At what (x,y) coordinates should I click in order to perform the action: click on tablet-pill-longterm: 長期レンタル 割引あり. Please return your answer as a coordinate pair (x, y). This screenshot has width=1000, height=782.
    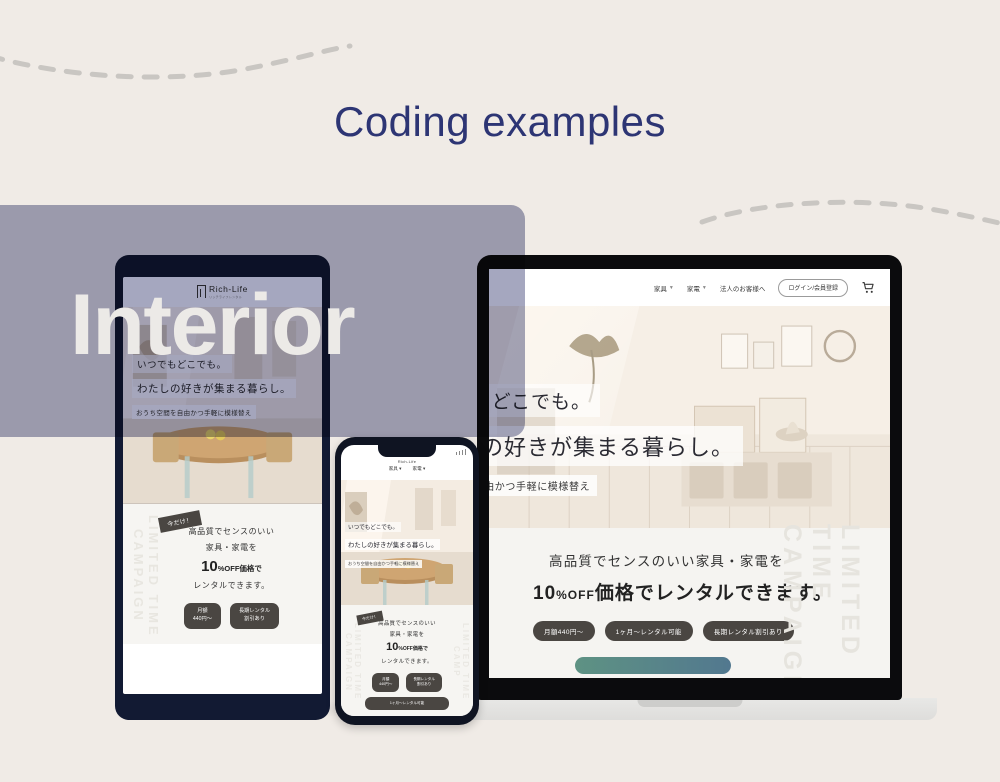
    Looking at the image, I should click on (254, 616).